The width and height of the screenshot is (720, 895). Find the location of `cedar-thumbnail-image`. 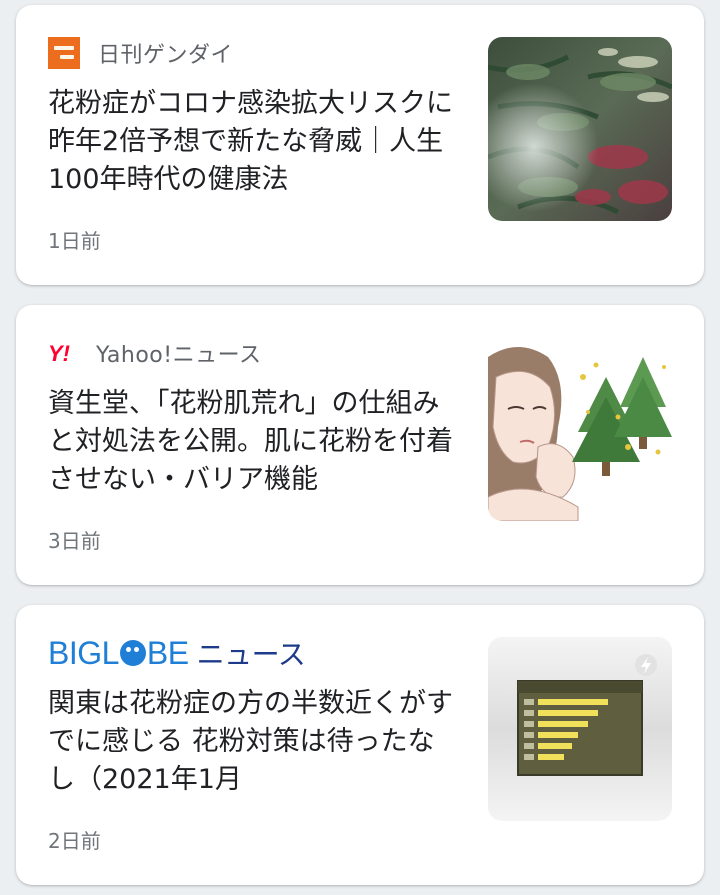

cedar-thumbnail-image is located at coordinates (580, 129).